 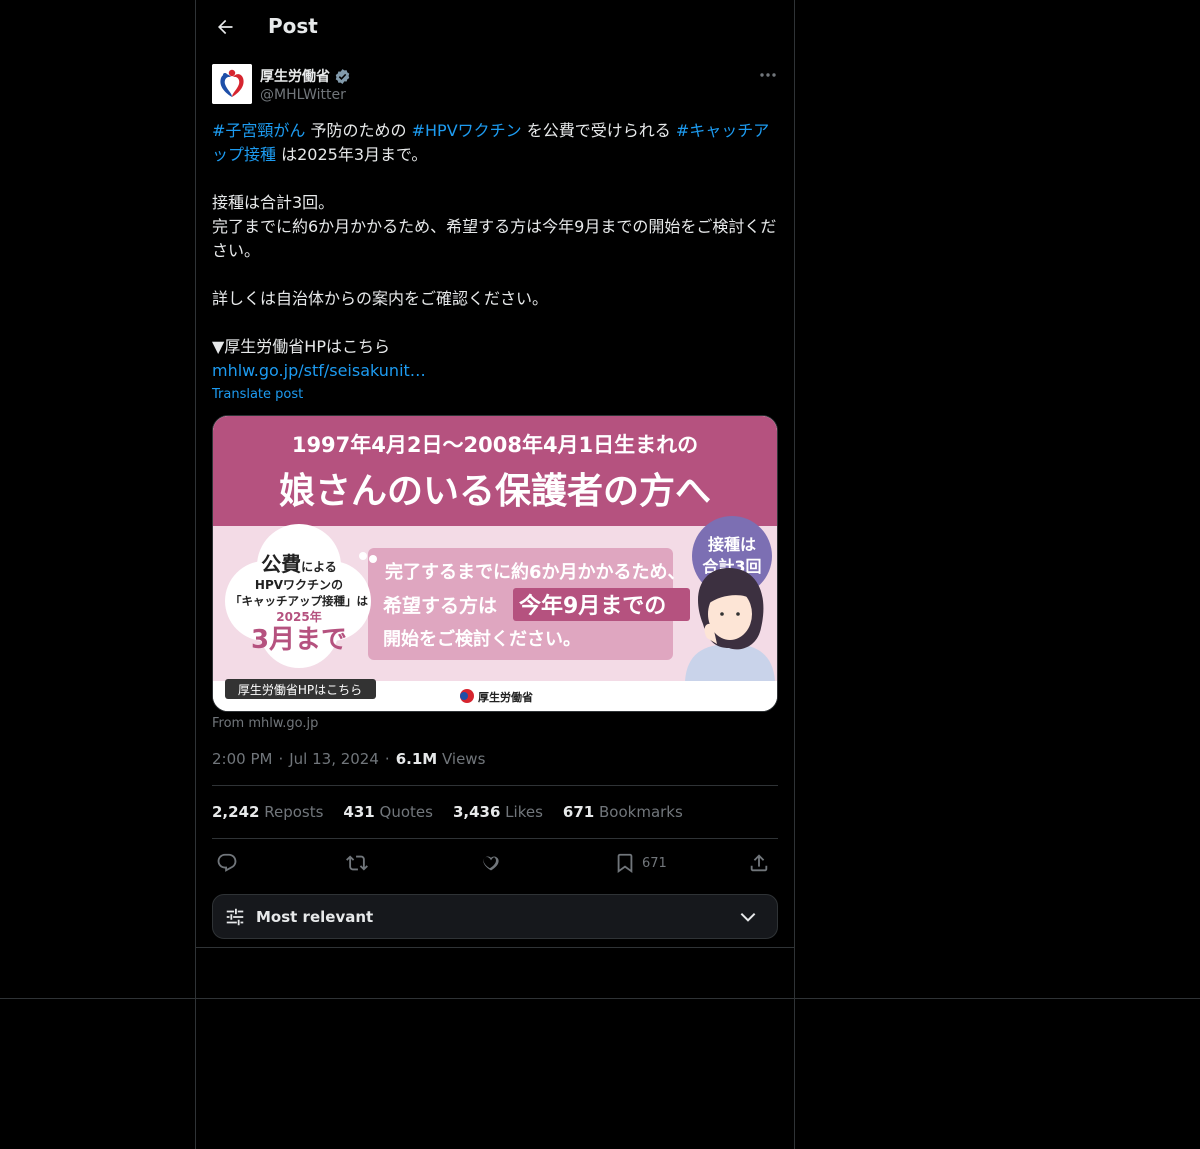 I want to click on action-bar: 671, so click(x=495, y=863).